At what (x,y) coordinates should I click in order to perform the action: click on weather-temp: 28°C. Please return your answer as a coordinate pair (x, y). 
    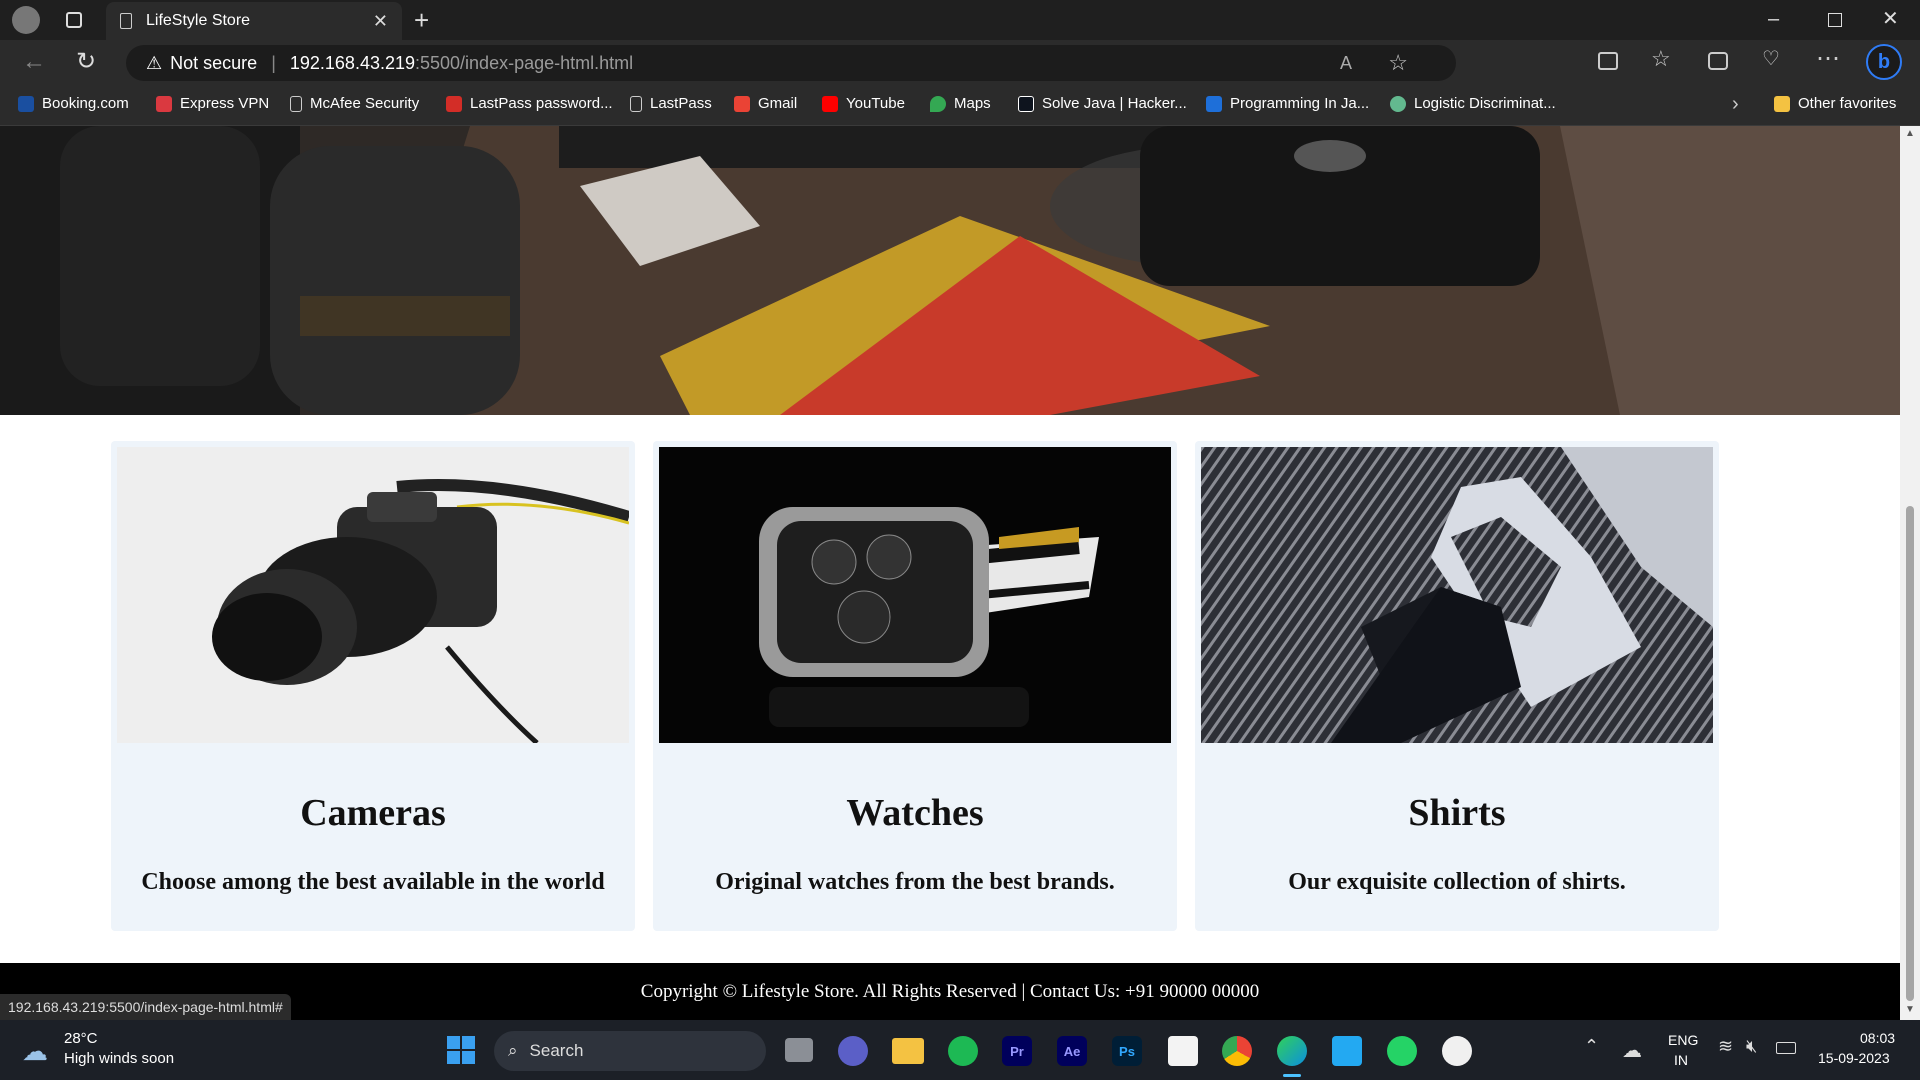
    Looking at the image, I should click on (81, 1038).